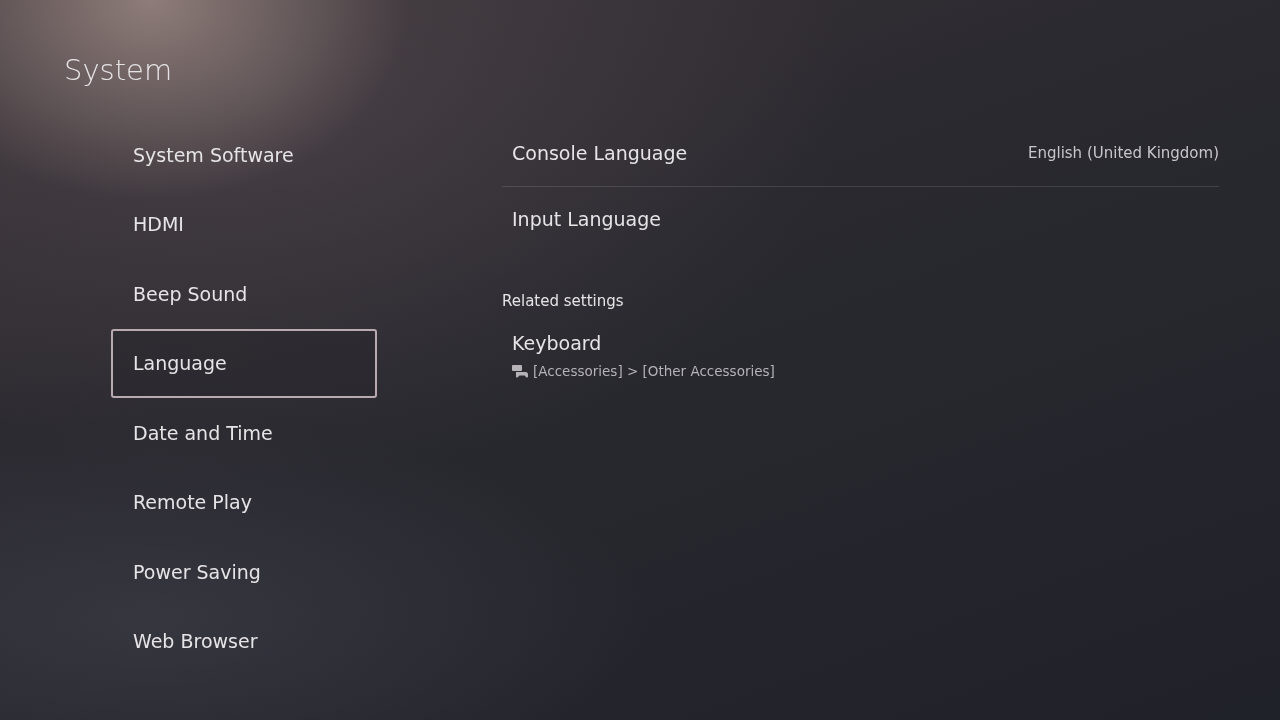 This screenshot has height=720, width=1280. What do you see at coordinates (860, 342) in the screenshot?
I see `related-setting-link: Keyboard` at bounding box center [860, 342].